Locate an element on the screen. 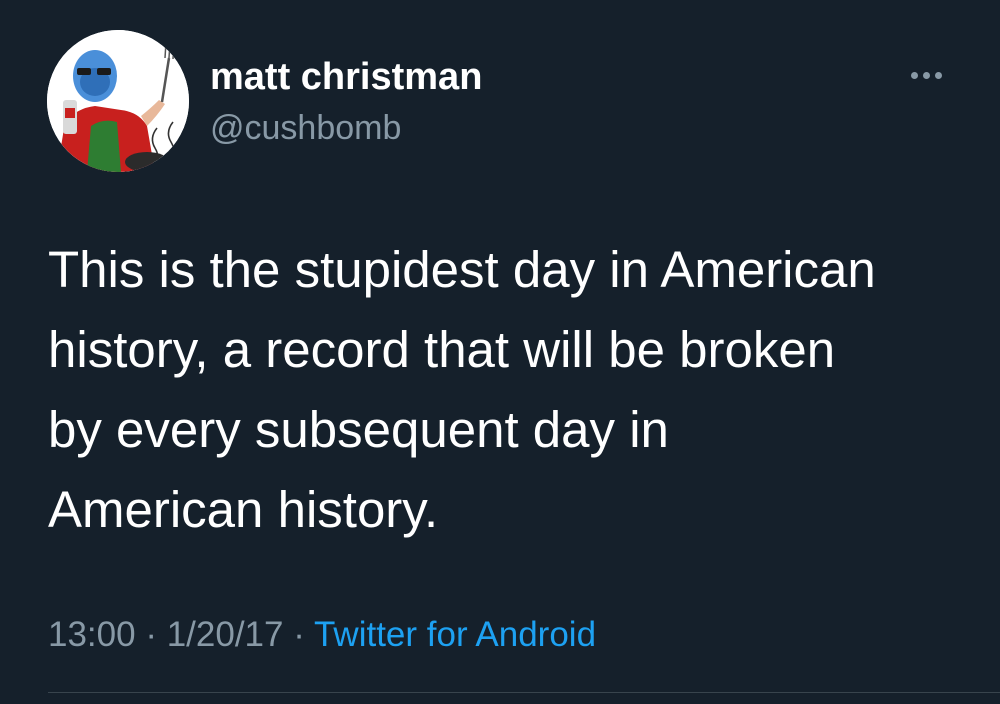  handle: @cushbomb is located at coordinates (305, 128).